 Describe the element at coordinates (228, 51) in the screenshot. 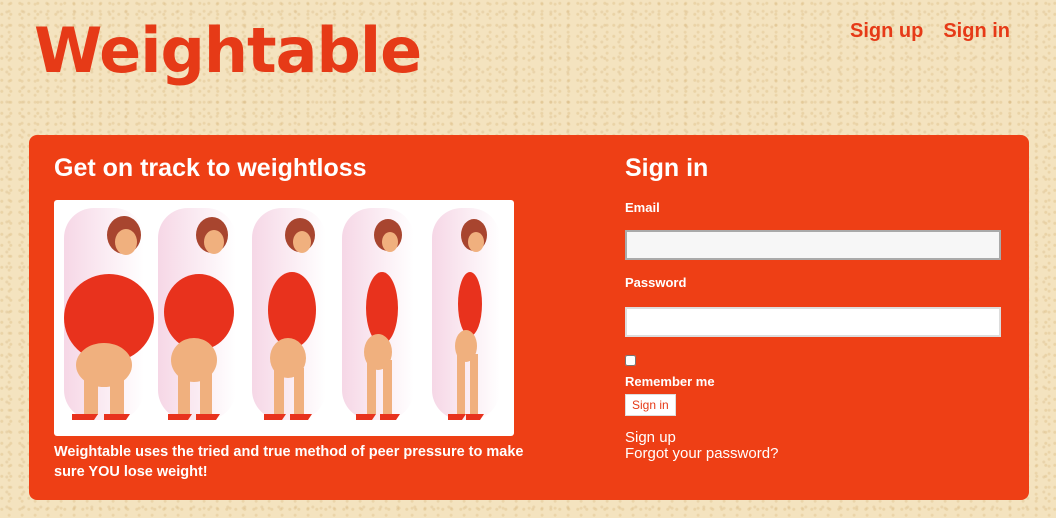

I see `brand-logo: Weightable` at that location.